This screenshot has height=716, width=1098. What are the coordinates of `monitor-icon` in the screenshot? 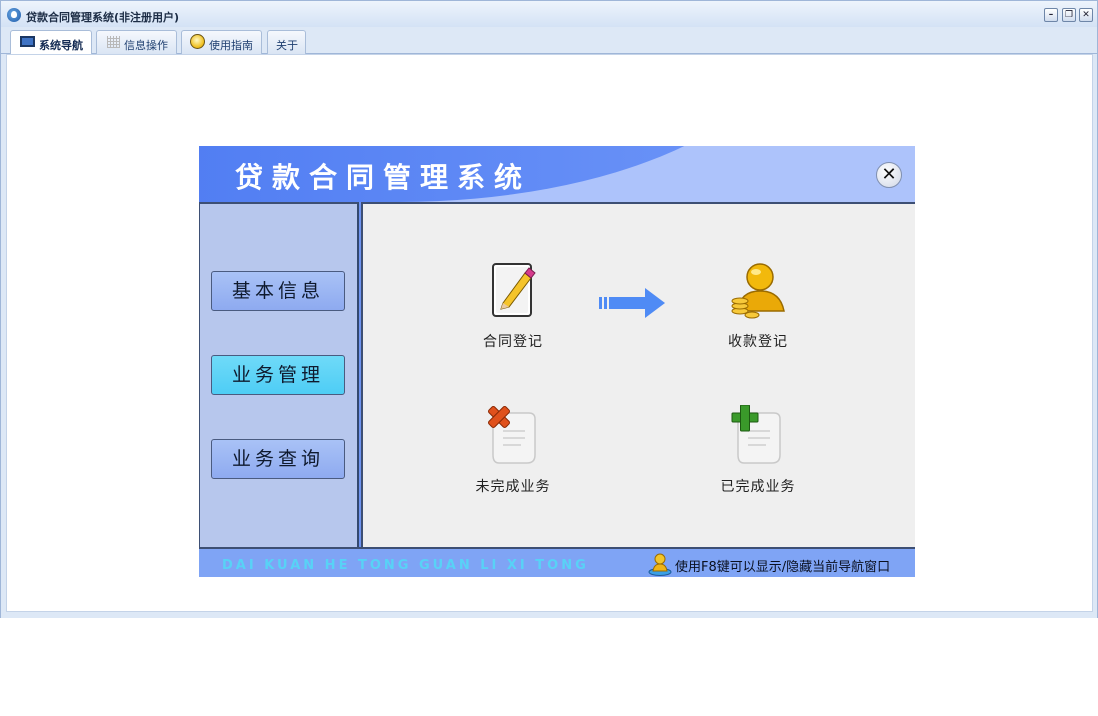 It's located at (27, 41).